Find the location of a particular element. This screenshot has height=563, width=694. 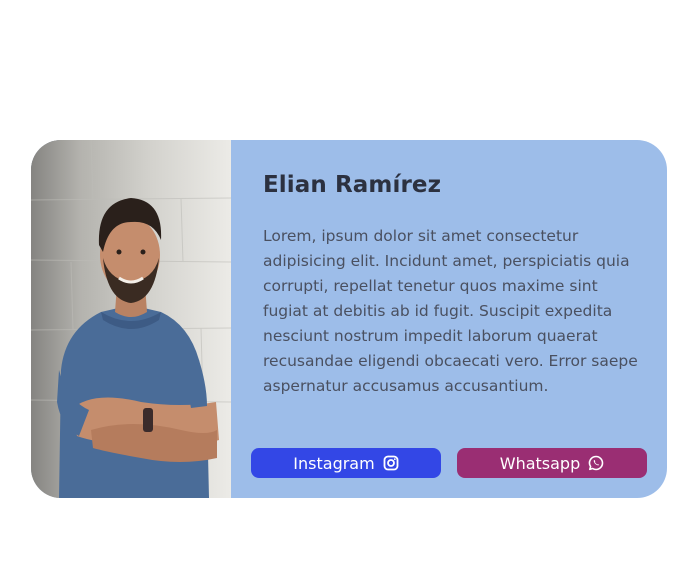

whatsapp-icon is located at coordinates (596, 463).